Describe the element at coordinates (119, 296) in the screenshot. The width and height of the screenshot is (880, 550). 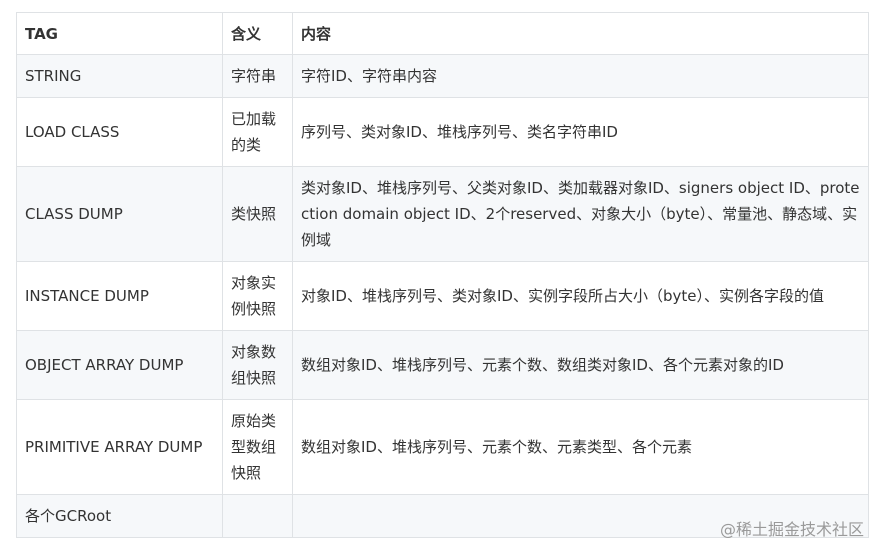
I see `tag-cell: INSTANCE DUMP` at that location.